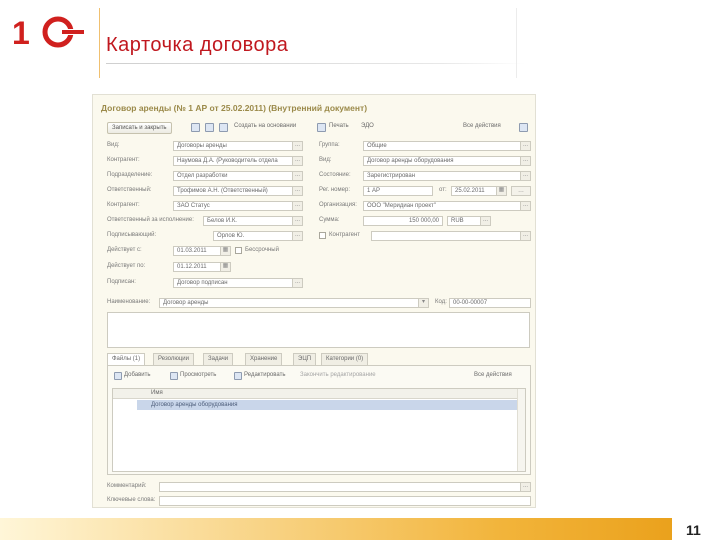 This screenshot has height=540, width=720. Describe the element at coordinates (113, 145) in the screenshot. I see `type-label: Вид:` at that location.